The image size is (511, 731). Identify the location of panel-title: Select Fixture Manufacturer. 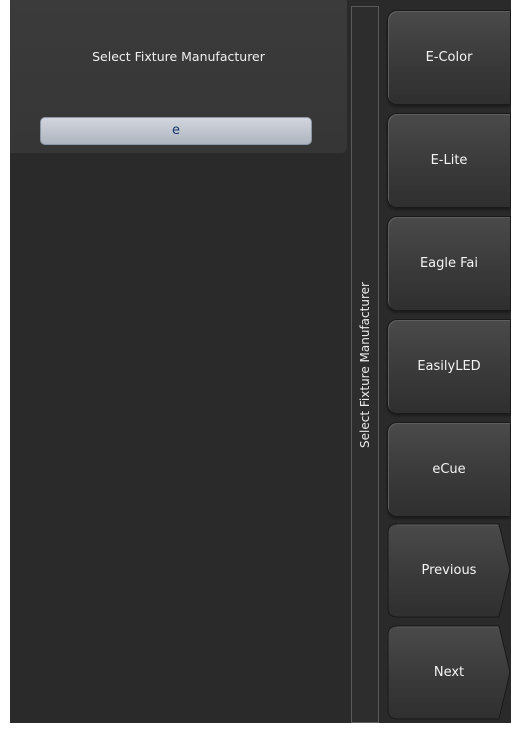
(178, 56).